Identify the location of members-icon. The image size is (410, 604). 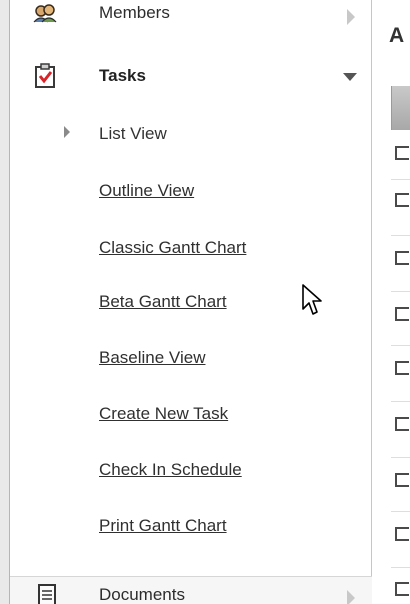
(45, 13).